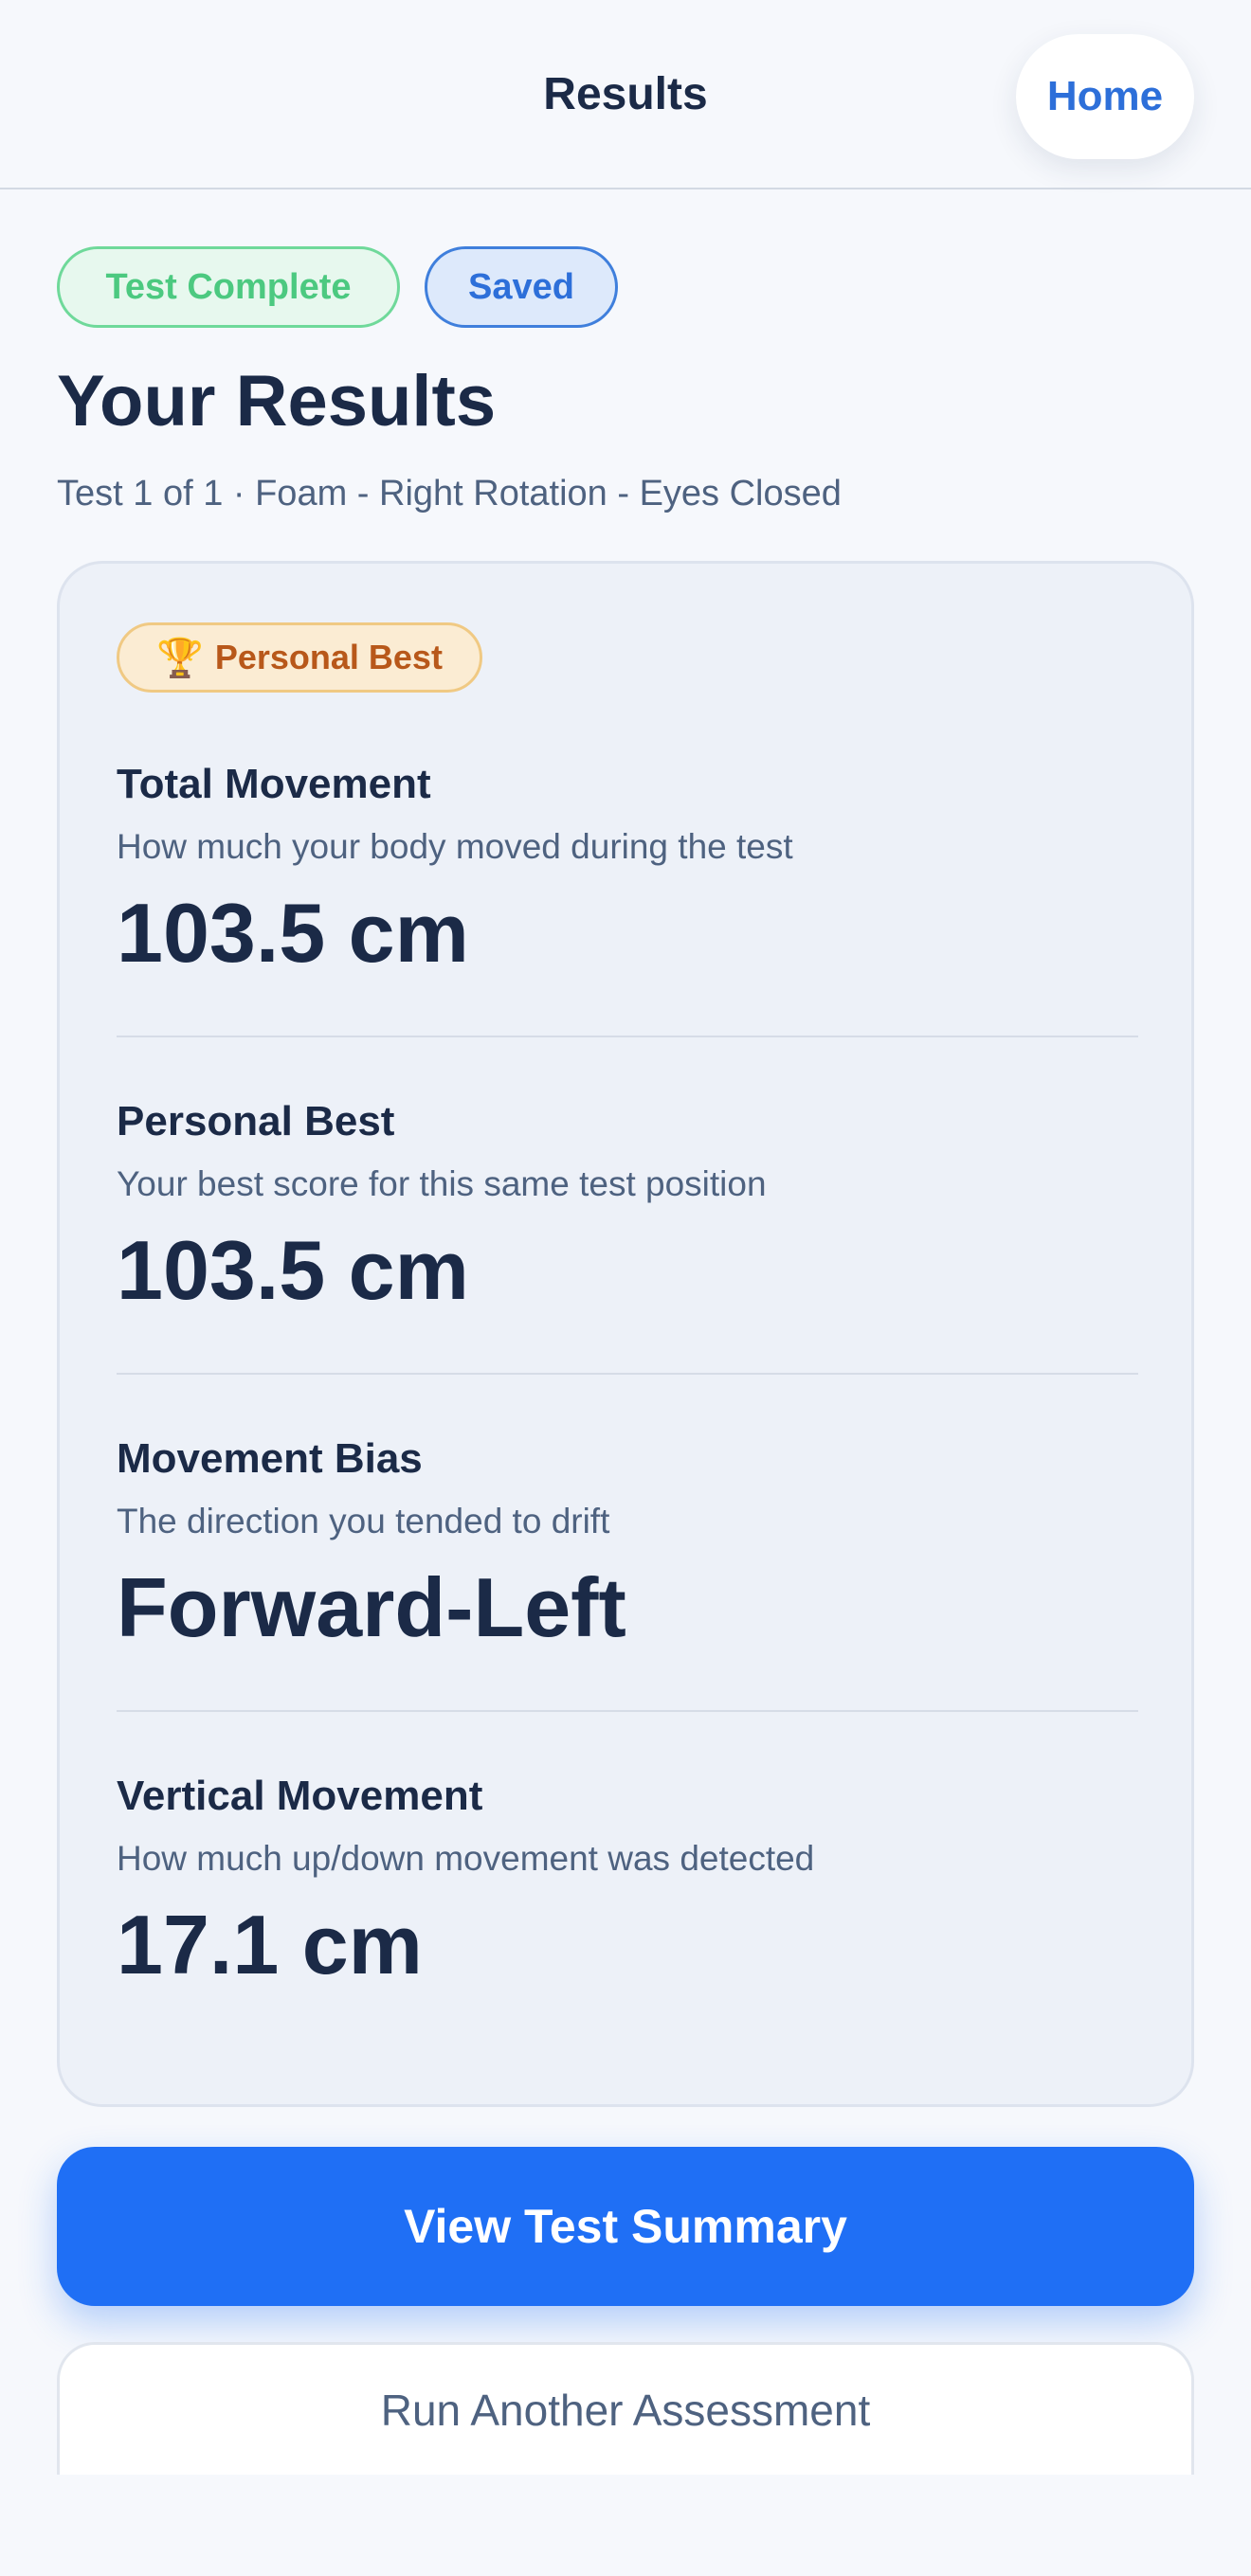 This screenshot has width=1251, height=2576. I want to click on metric-description: How much up/down movement was detected, so click(466, 1858).